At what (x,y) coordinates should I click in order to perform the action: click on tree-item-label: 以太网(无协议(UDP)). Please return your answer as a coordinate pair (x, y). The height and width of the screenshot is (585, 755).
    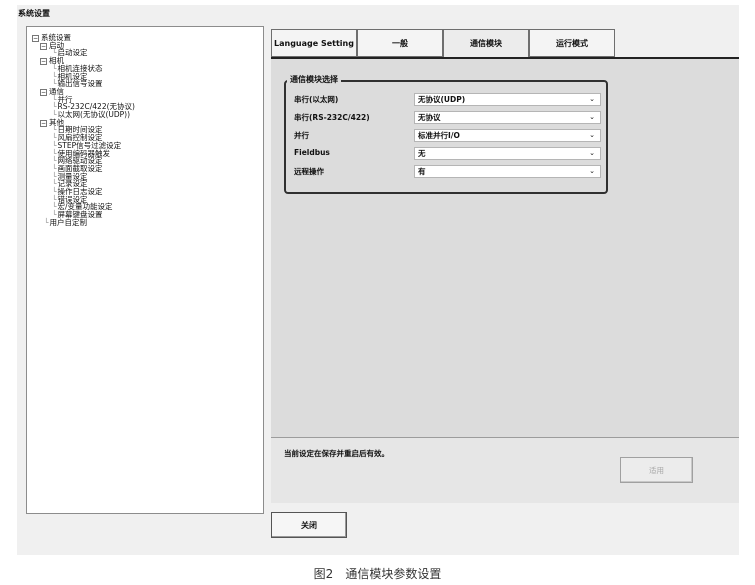
    Looking at the image, I should click on (94, 114).